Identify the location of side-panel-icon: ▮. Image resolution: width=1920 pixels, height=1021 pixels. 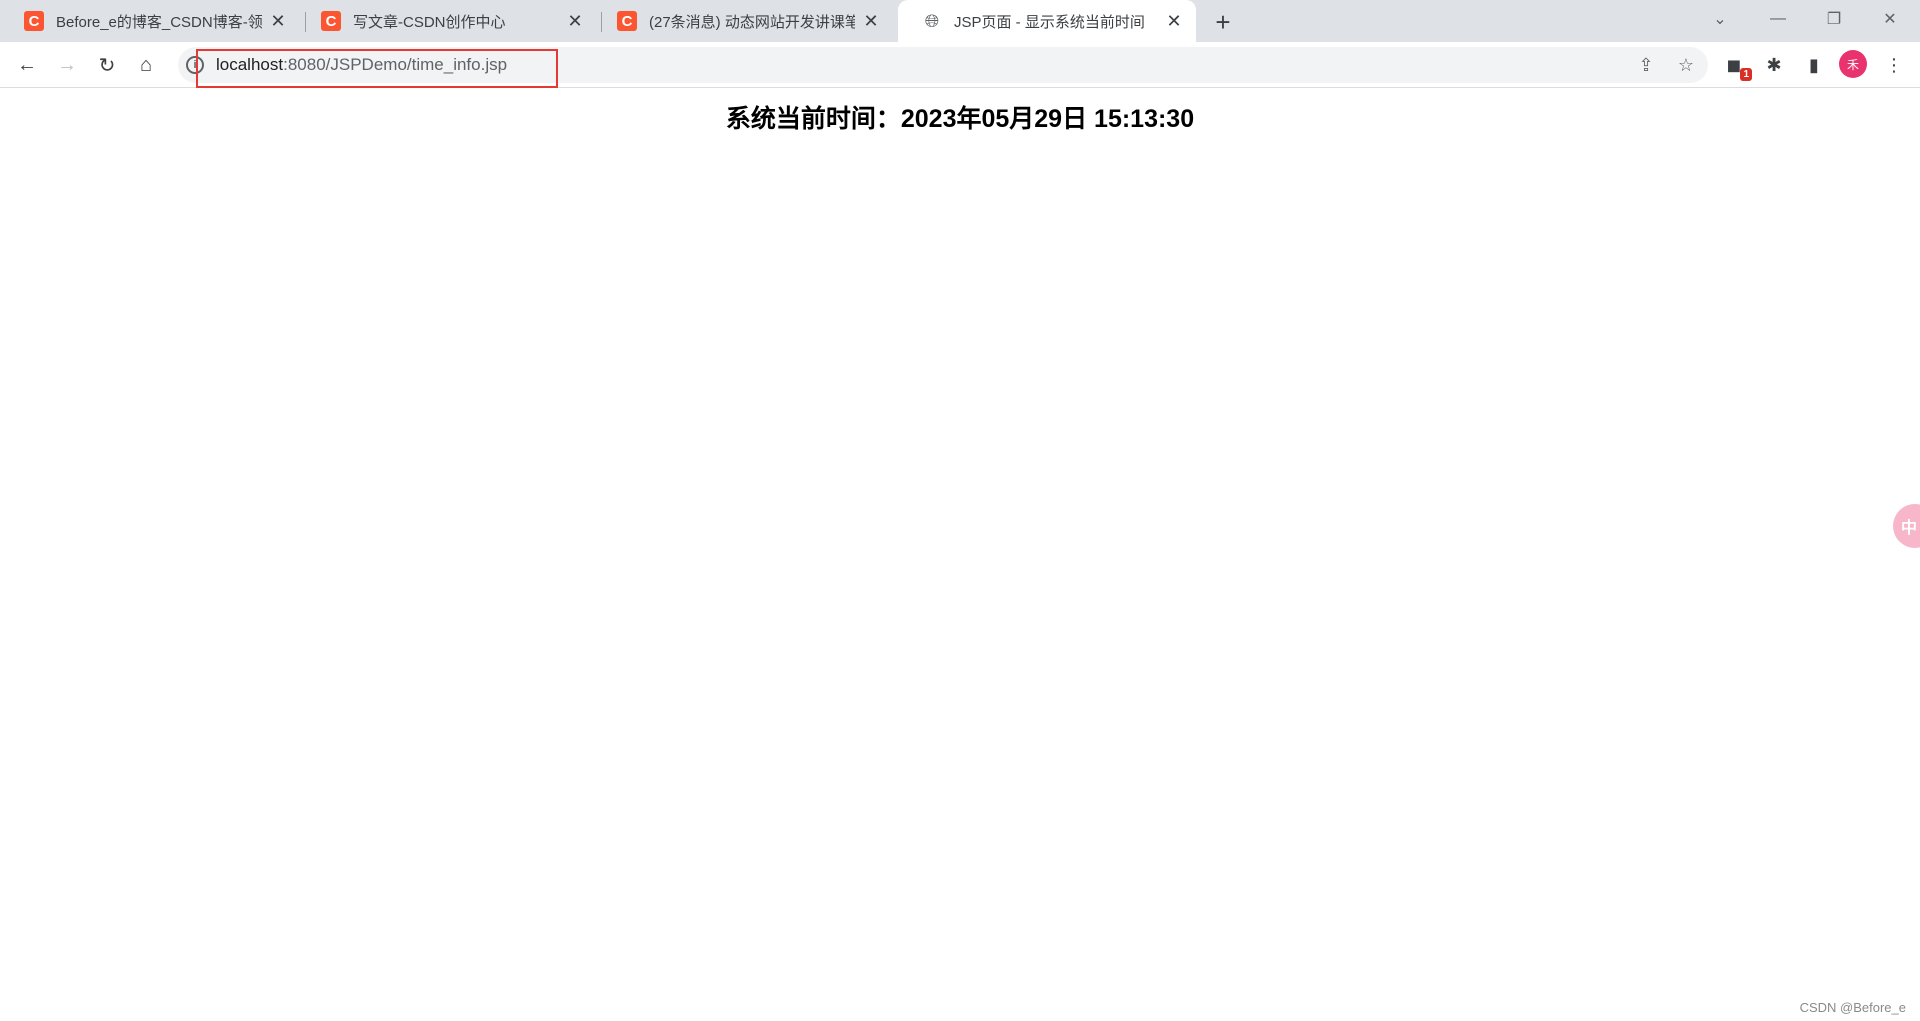
(1814, 65).